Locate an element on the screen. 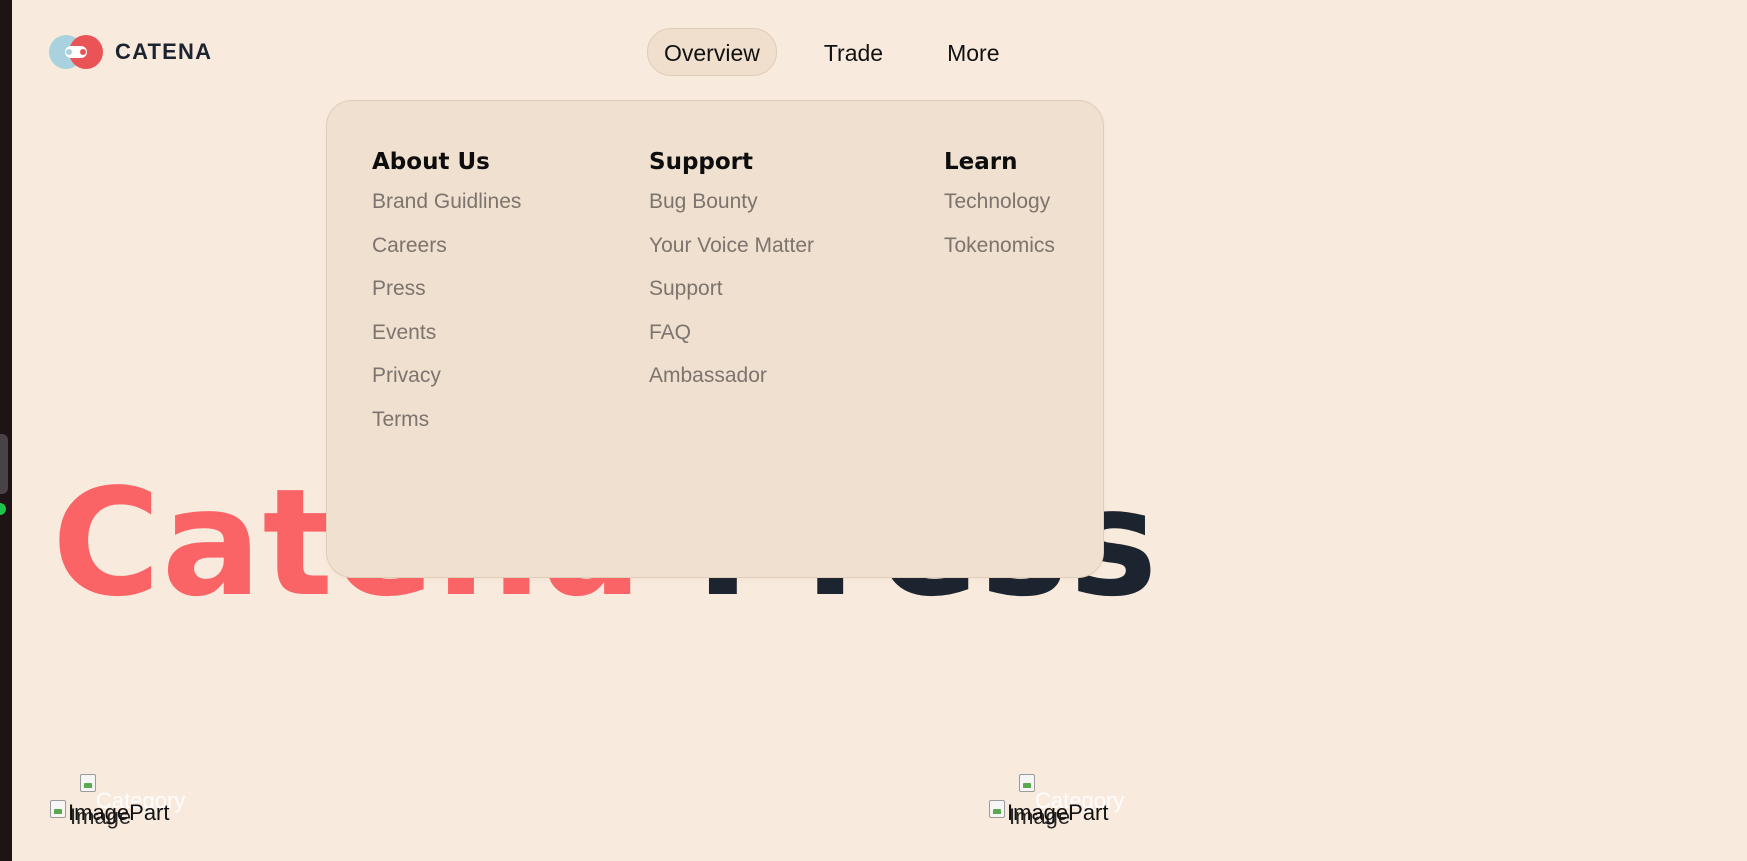 The image size is (1747, 861). menu-heading-about: About Us is located at coordinates (431, 162).